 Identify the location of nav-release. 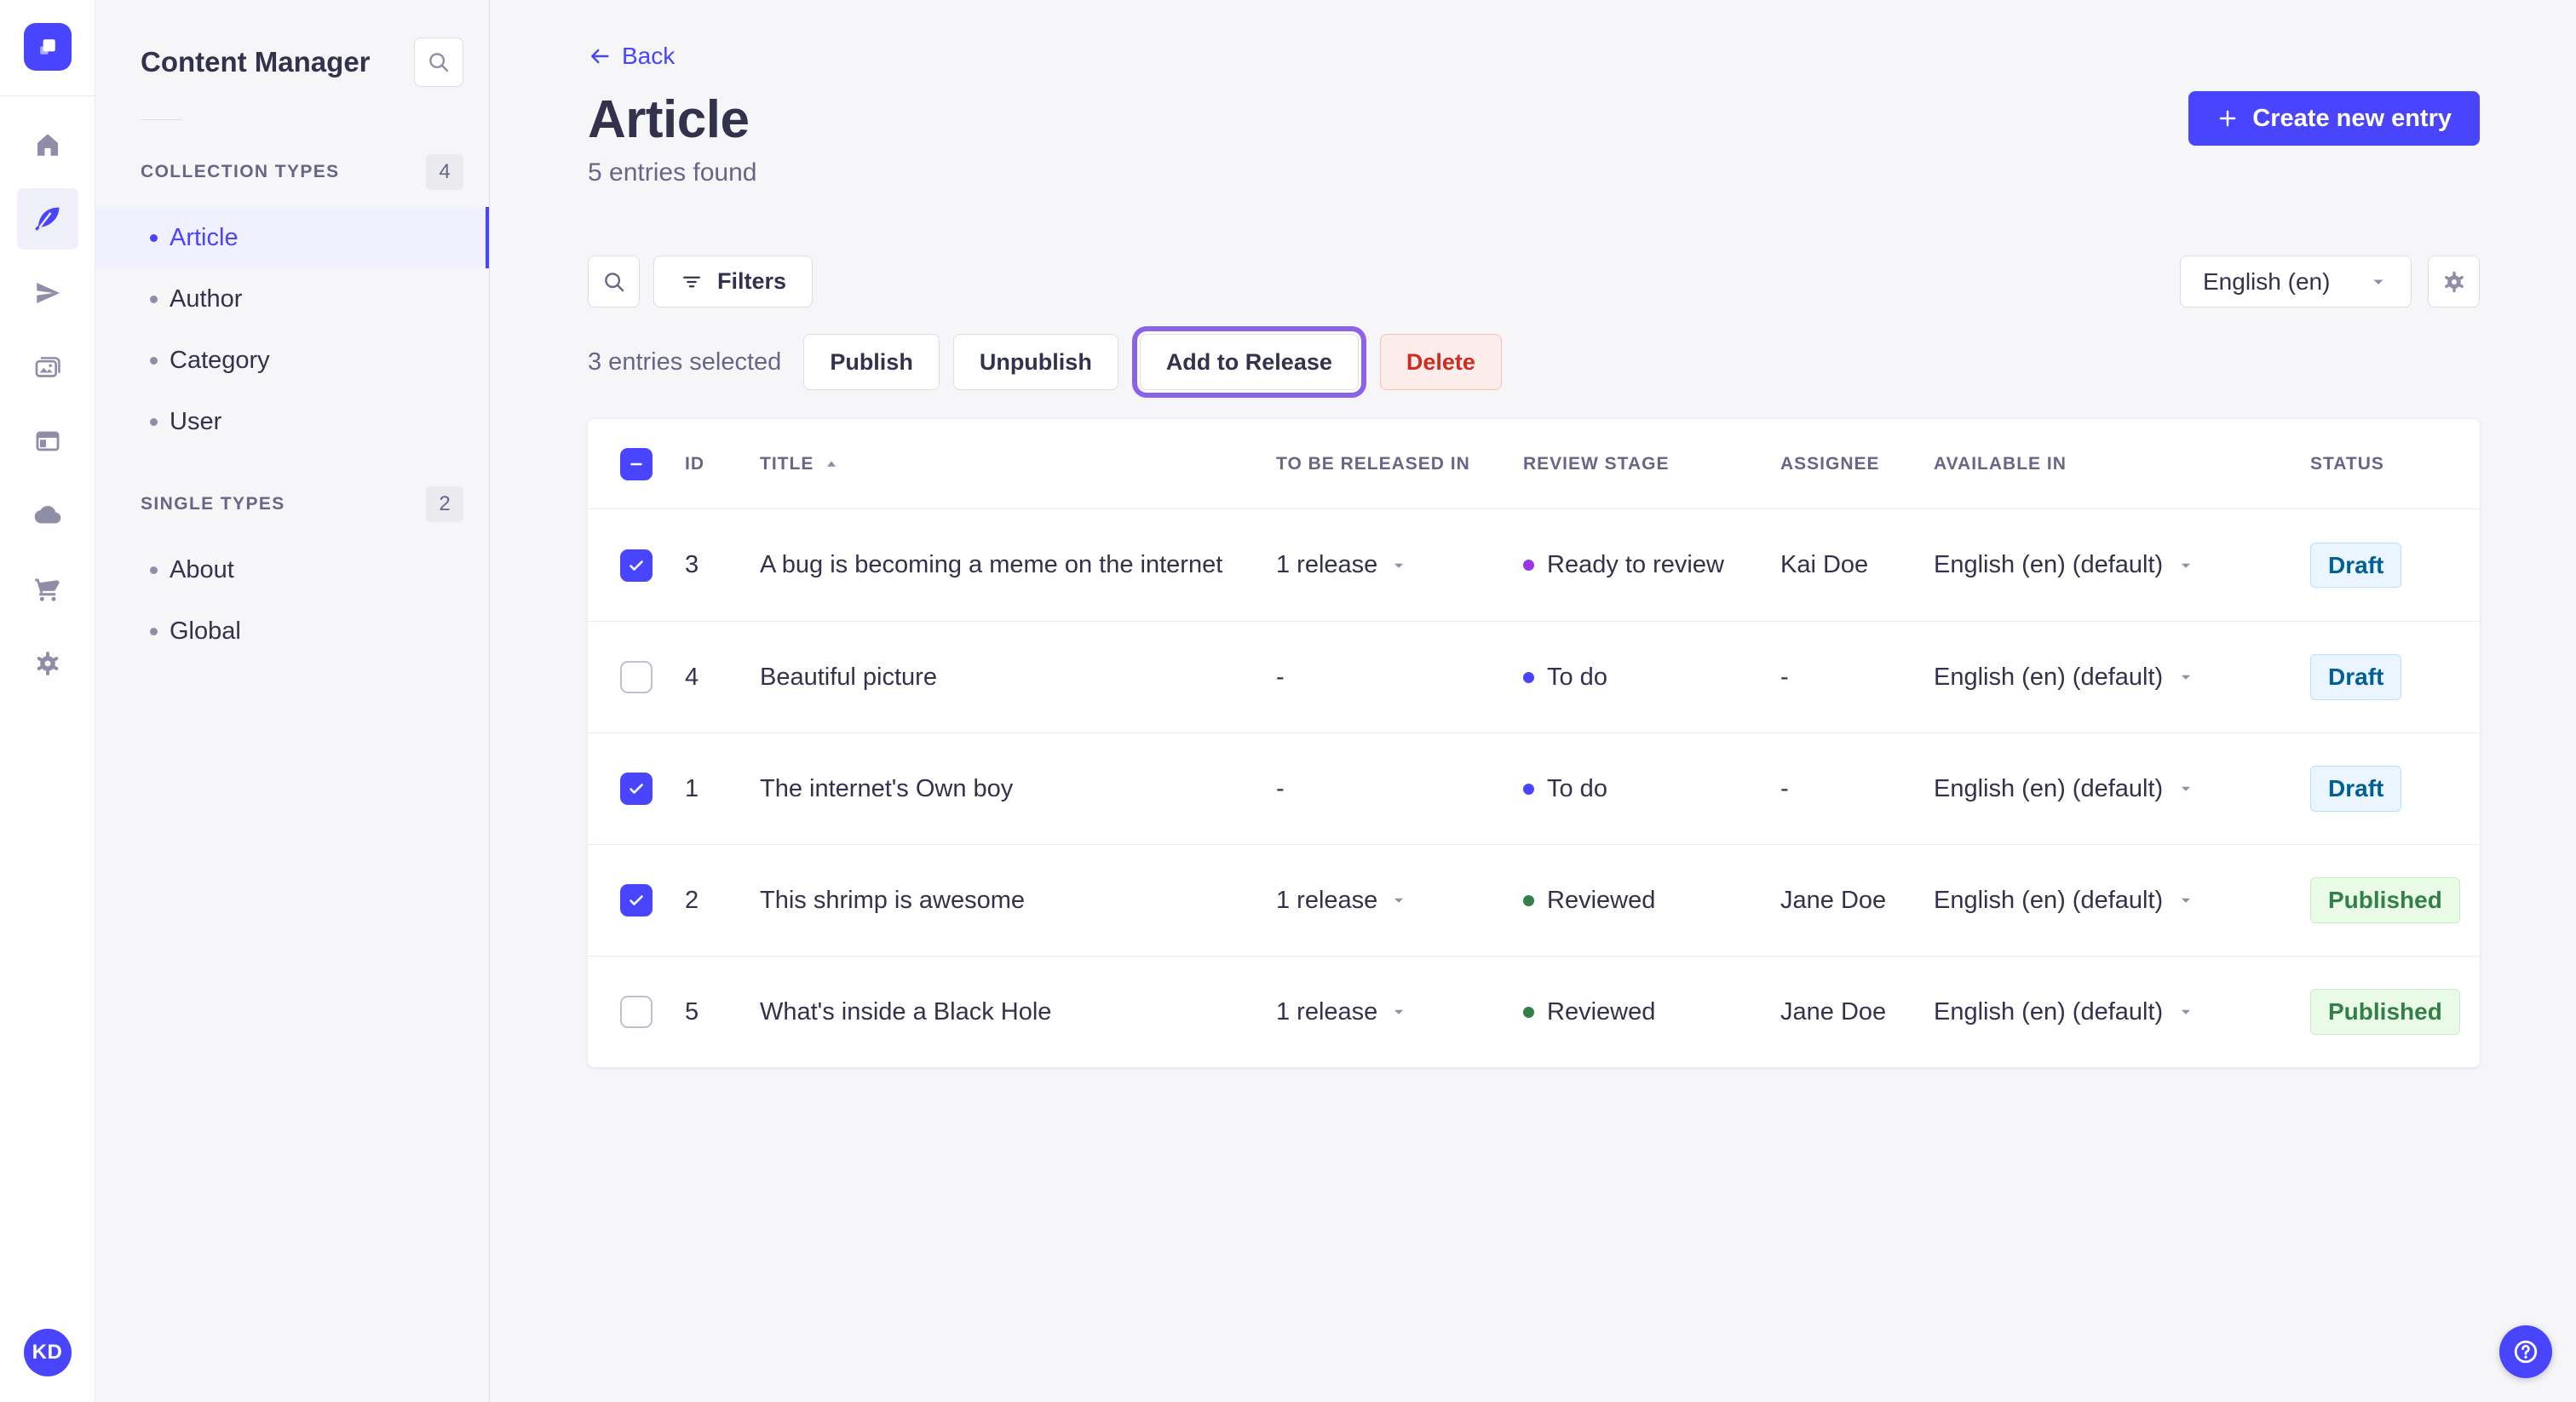
(48, 293).